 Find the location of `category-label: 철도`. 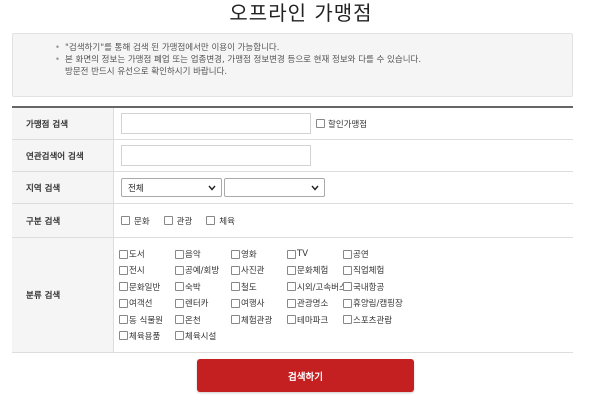

category-label: 철도 is located at coordinates (249, 287).